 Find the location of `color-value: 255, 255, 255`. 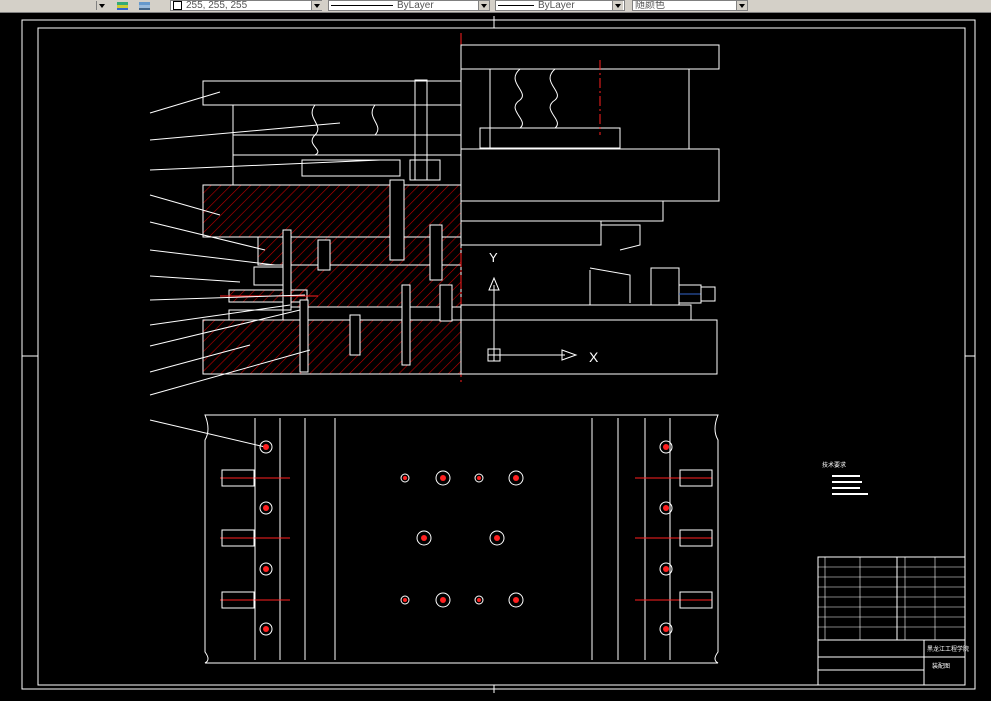

color-value: 255, 255, 255 is located at coordinates (217, 5).